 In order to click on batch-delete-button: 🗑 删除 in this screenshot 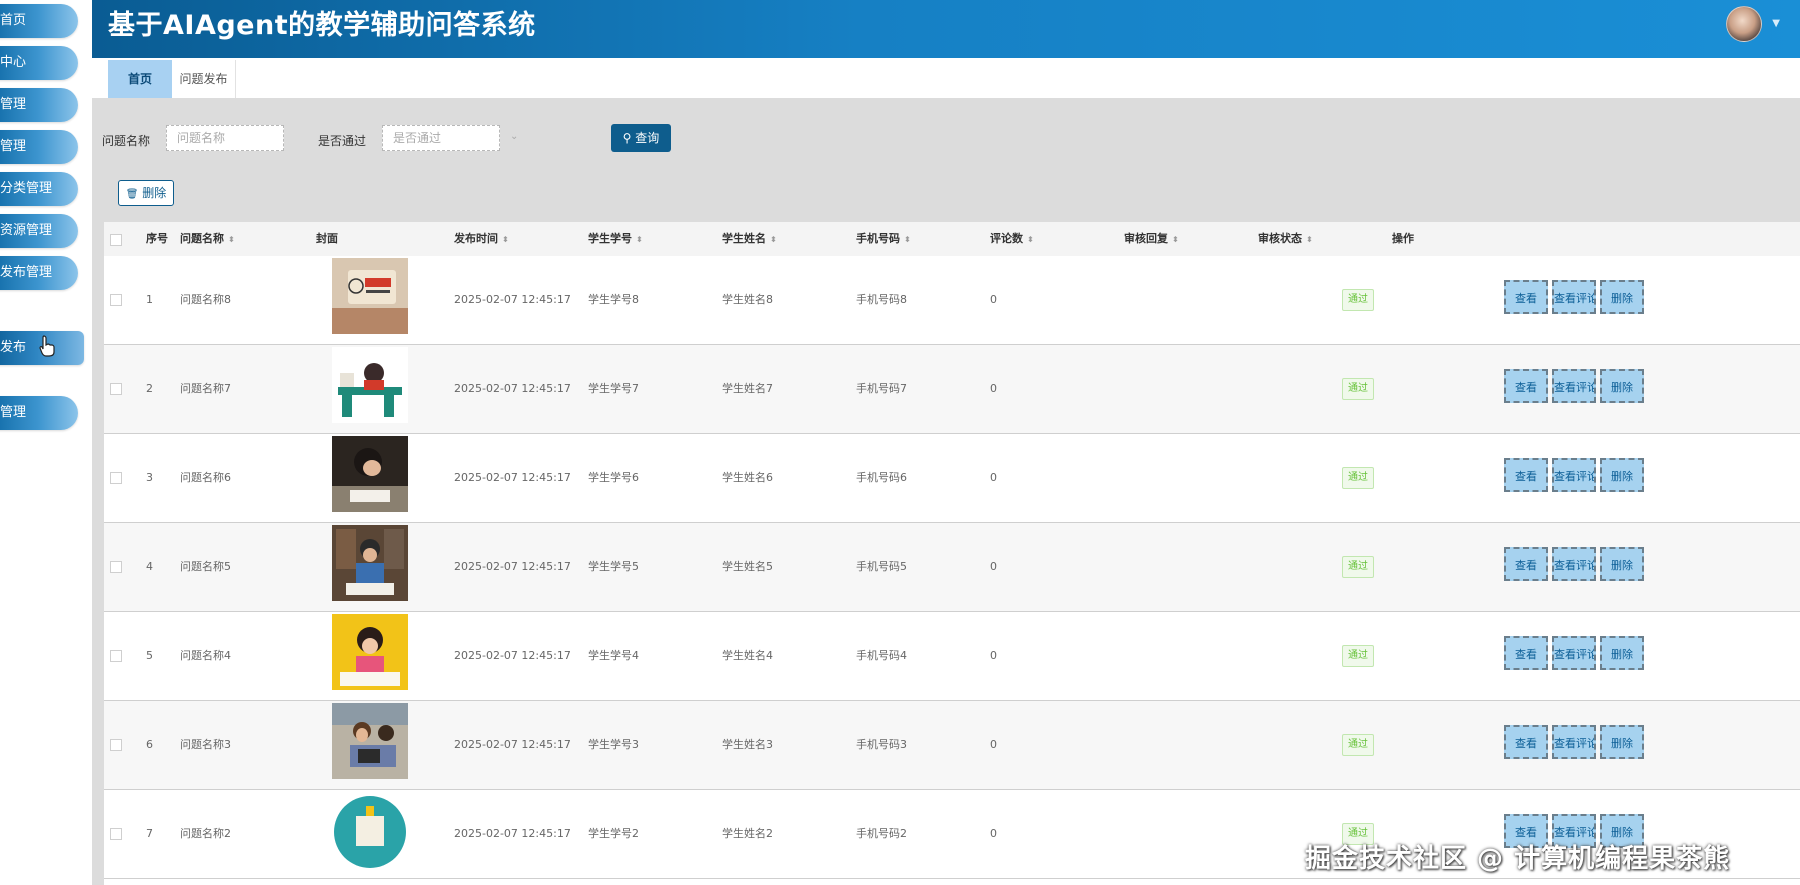, I will do `click(146, 193)`.